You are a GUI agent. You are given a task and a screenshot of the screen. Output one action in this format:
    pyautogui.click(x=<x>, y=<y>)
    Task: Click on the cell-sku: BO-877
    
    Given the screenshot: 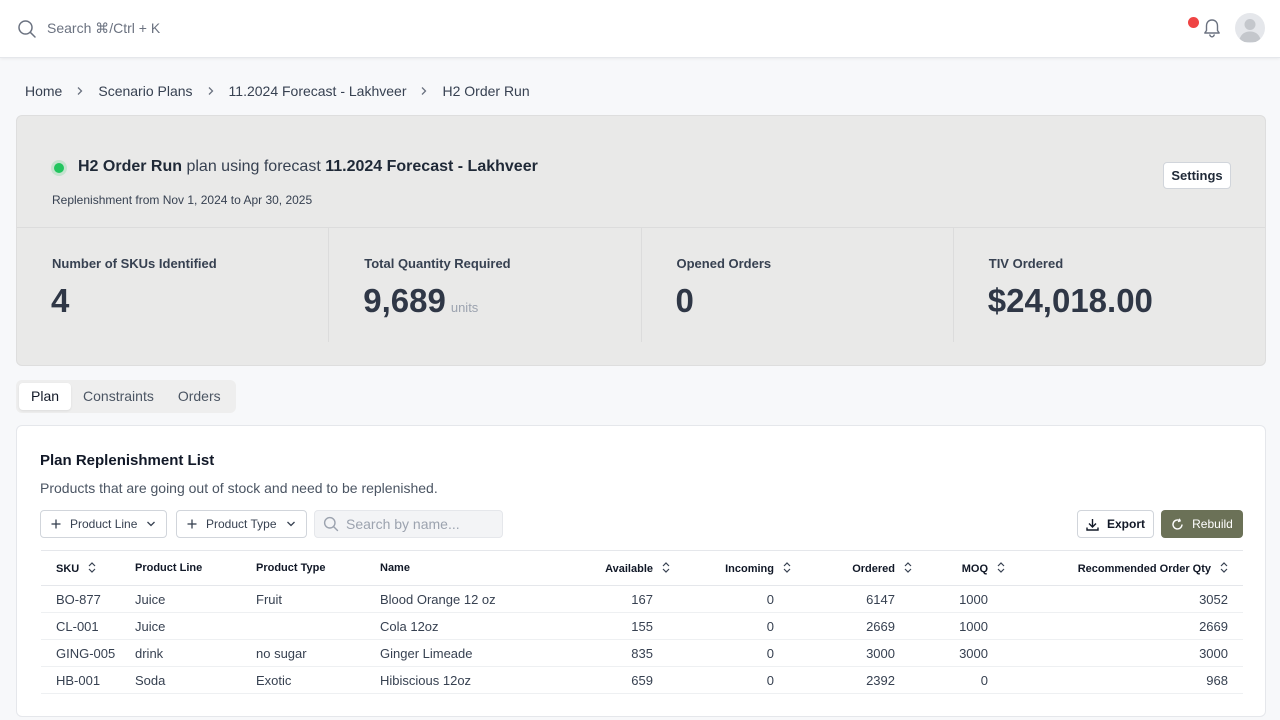 What is the action you would take?
    pyautogui.click(x=88, y=599)
    